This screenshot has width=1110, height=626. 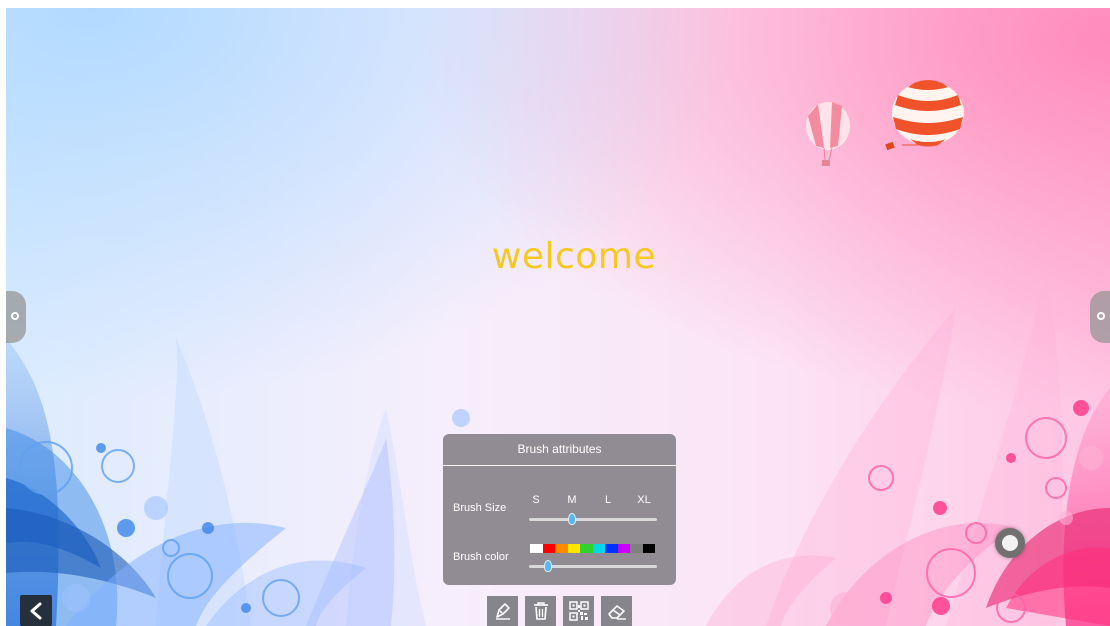 I want to click on size-option-xl: XL, so click(x=644, y=500).